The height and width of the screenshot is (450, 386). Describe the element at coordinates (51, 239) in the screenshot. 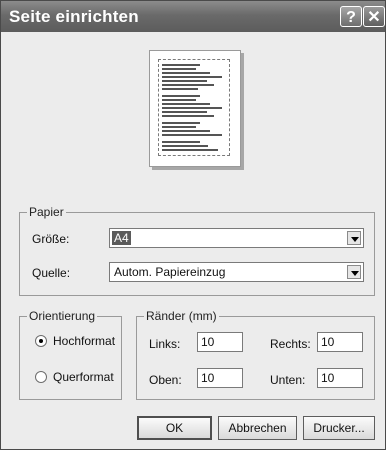

I see `paper-size-label: Größe:` at that location.